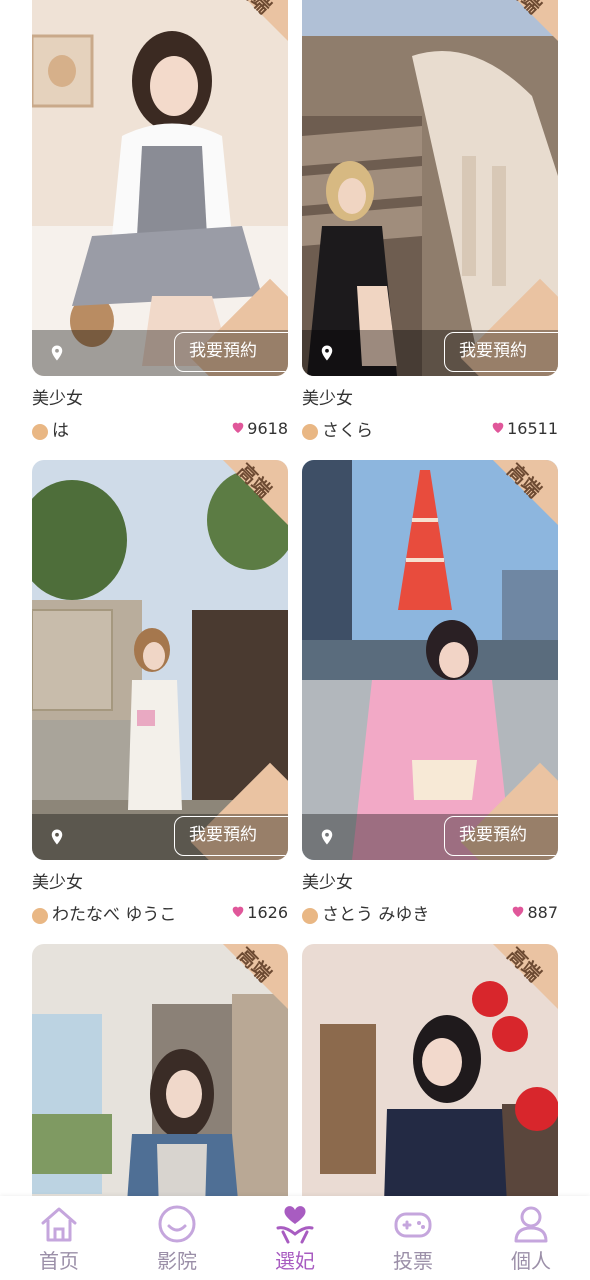  What do you see at coordinates (295, 1225) in the screenshot?
I see `select-consort-icon` at bounding box center [295, 1225].